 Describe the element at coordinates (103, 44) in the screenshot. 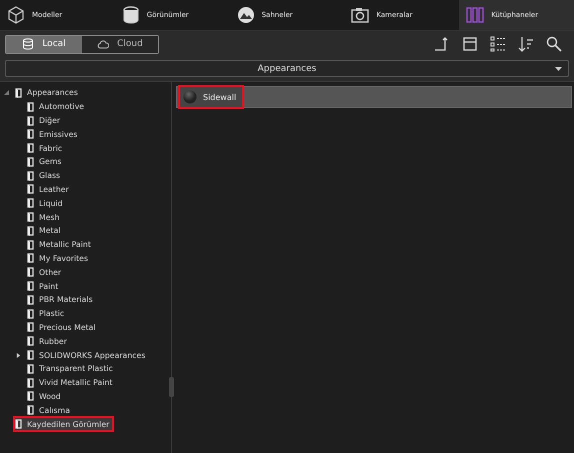

I see `cloud-icon` at that location.